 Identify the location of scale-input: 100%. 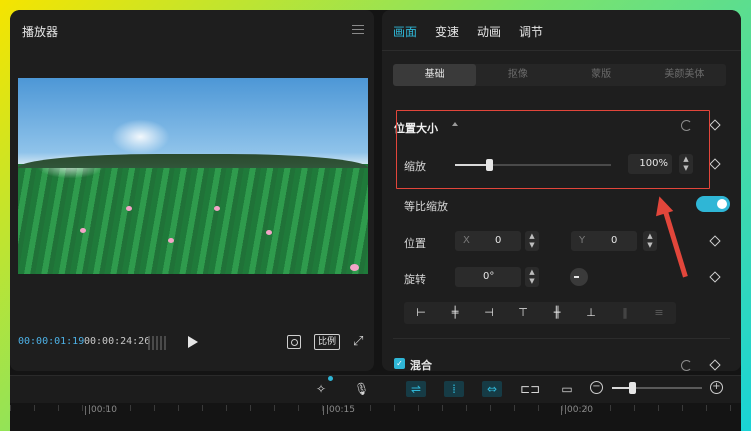
(650, 164).